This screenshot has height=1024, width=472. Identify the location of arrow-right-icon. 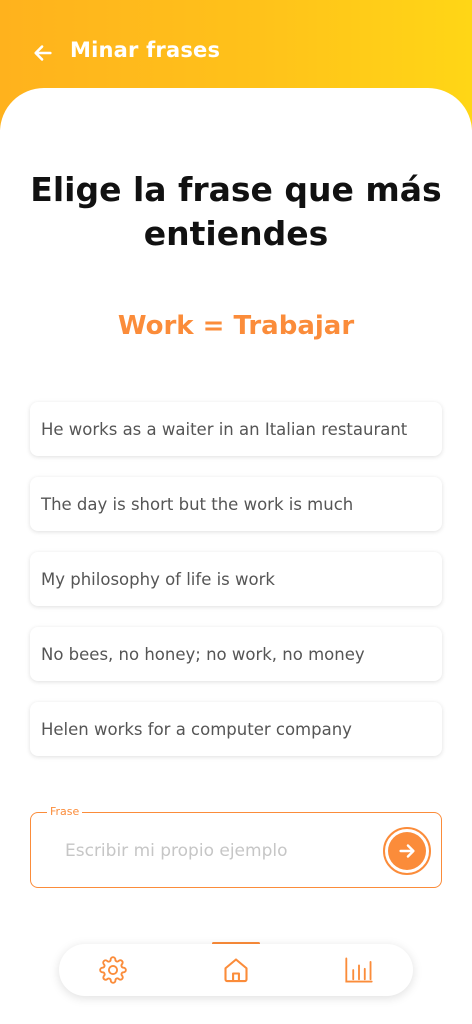
(407, 851).